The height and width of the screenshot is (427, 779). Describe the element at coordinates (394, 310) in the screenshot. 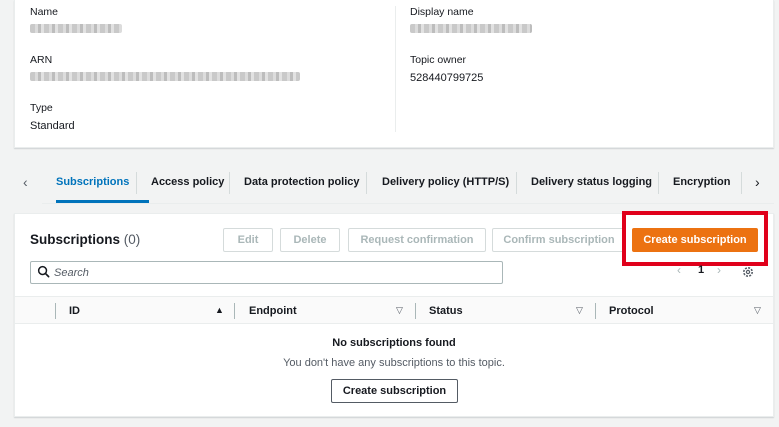

I see `table-header: ID ▲ Endpoint ▽ Status ▽ Protocol ▽` at that location.